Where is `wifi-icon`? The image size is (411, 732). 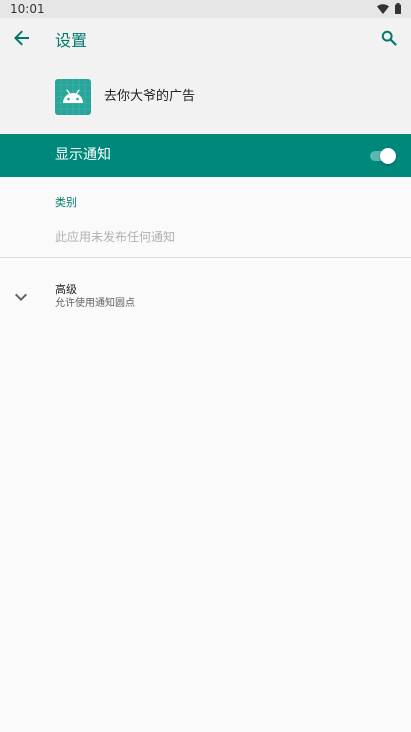 wifi-icon is located at coordinates (383, 10).